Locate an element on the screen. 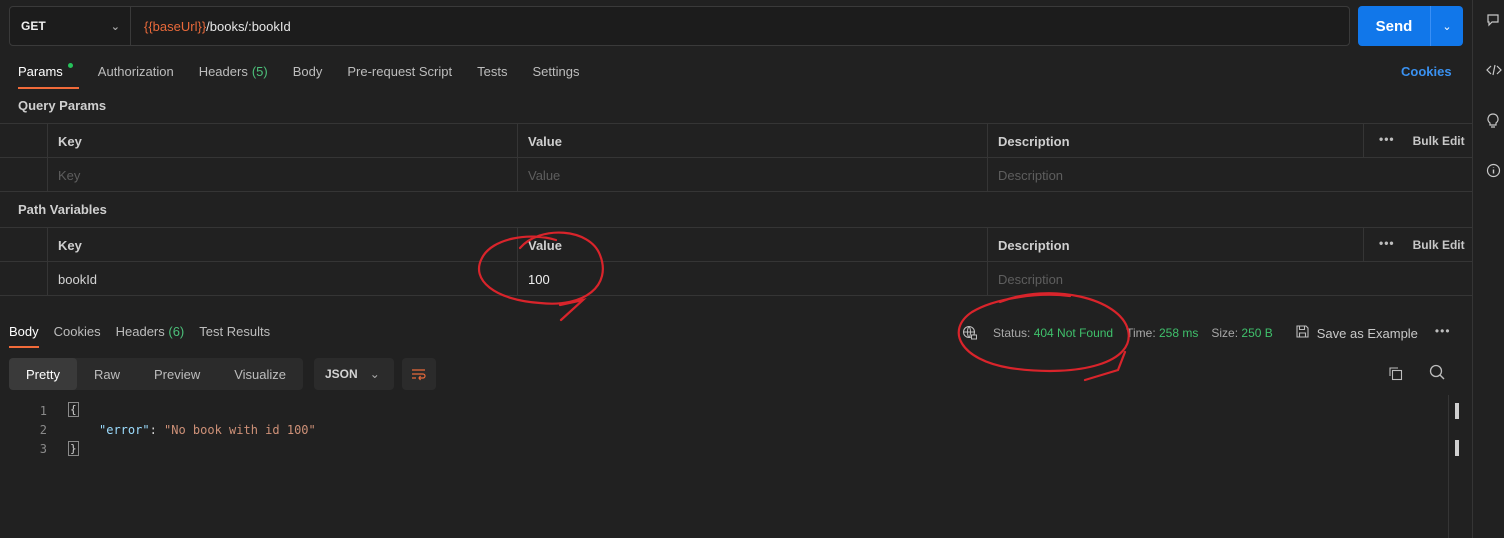 This screenshot has width=1504, height=538. code-line: "error": "No book with id 100" is located at coordinates (207, 430).